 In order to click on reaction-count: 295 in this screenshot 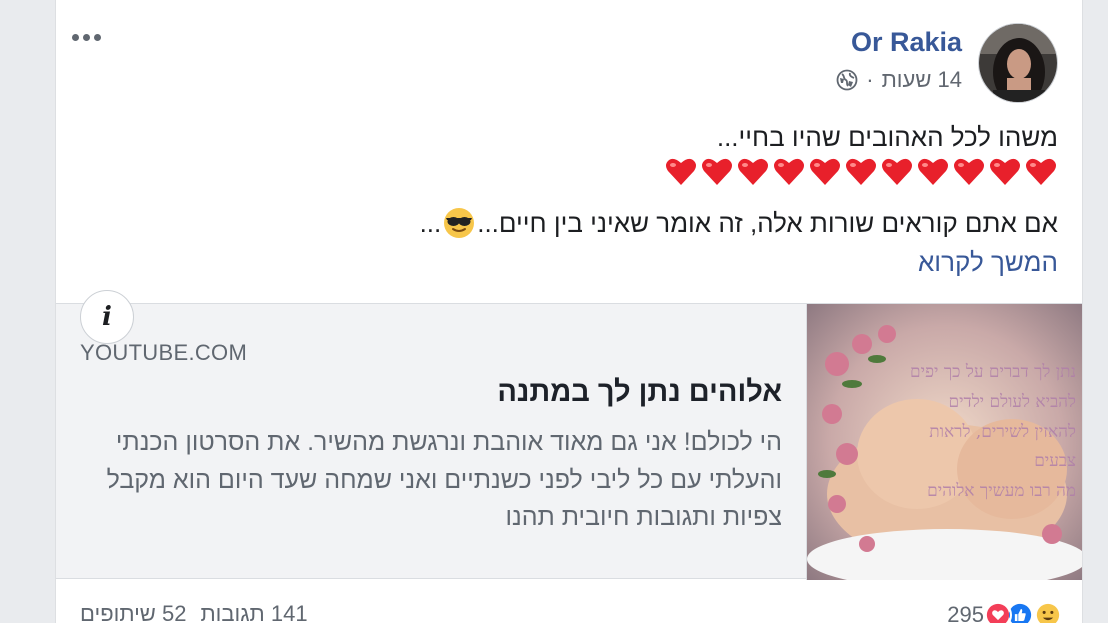, I will do `click(965, 612)`.